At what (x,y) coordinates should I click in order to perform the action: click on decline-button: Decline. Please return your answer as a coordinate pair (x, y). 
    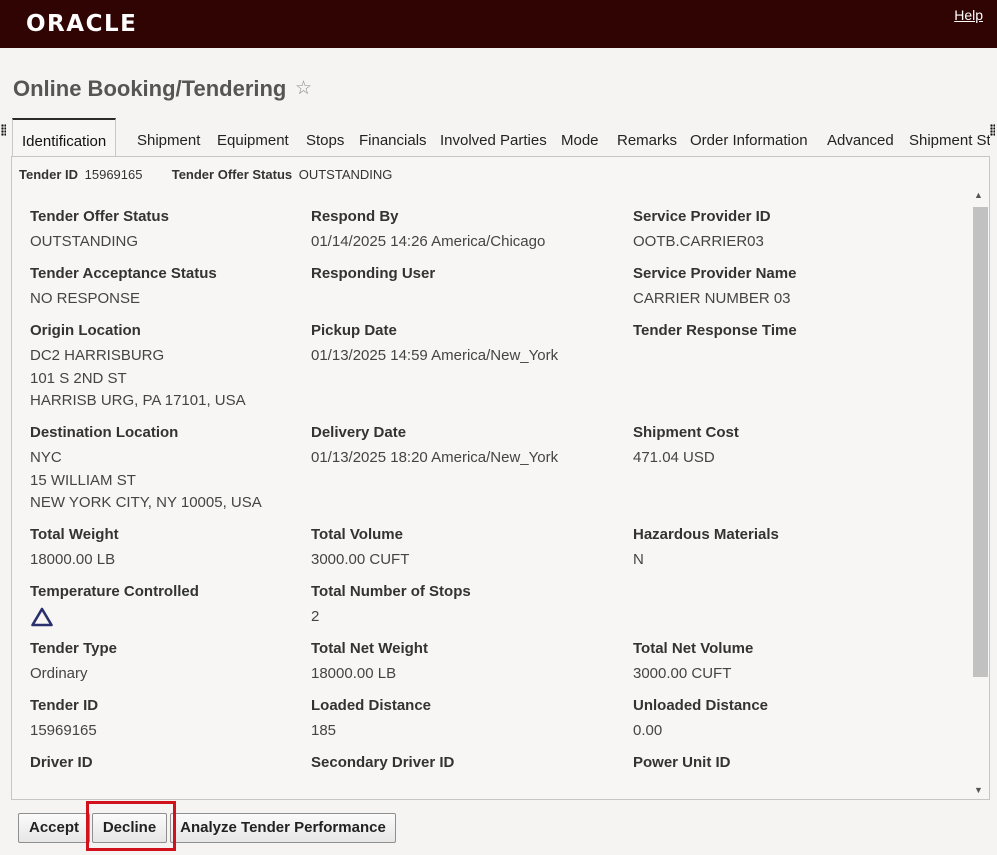
    Looking at the image, I should click on (129, 828).